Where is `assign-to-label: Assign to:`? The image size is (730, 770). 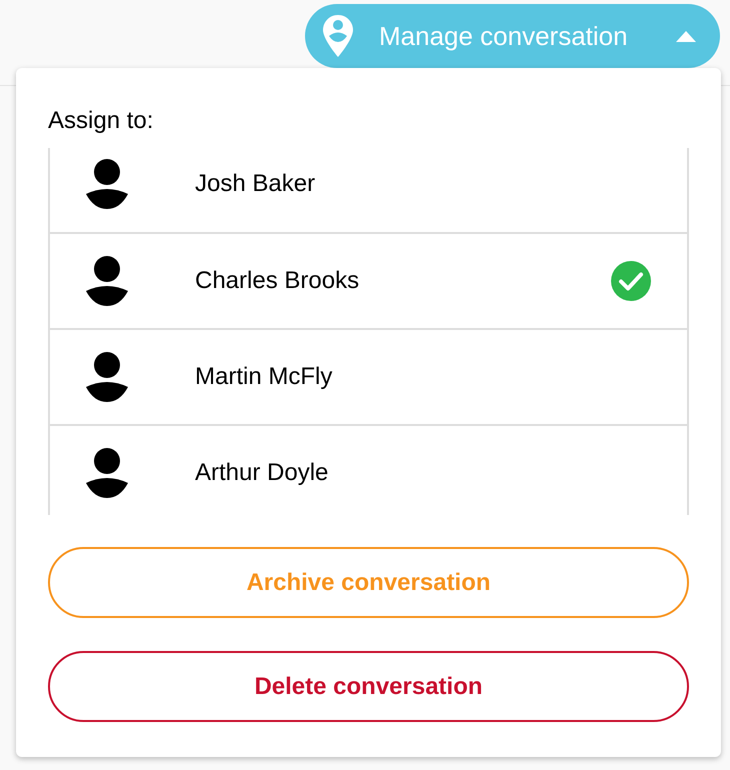
assign-to-label: Assign to: is located at coordinates (101, 121).